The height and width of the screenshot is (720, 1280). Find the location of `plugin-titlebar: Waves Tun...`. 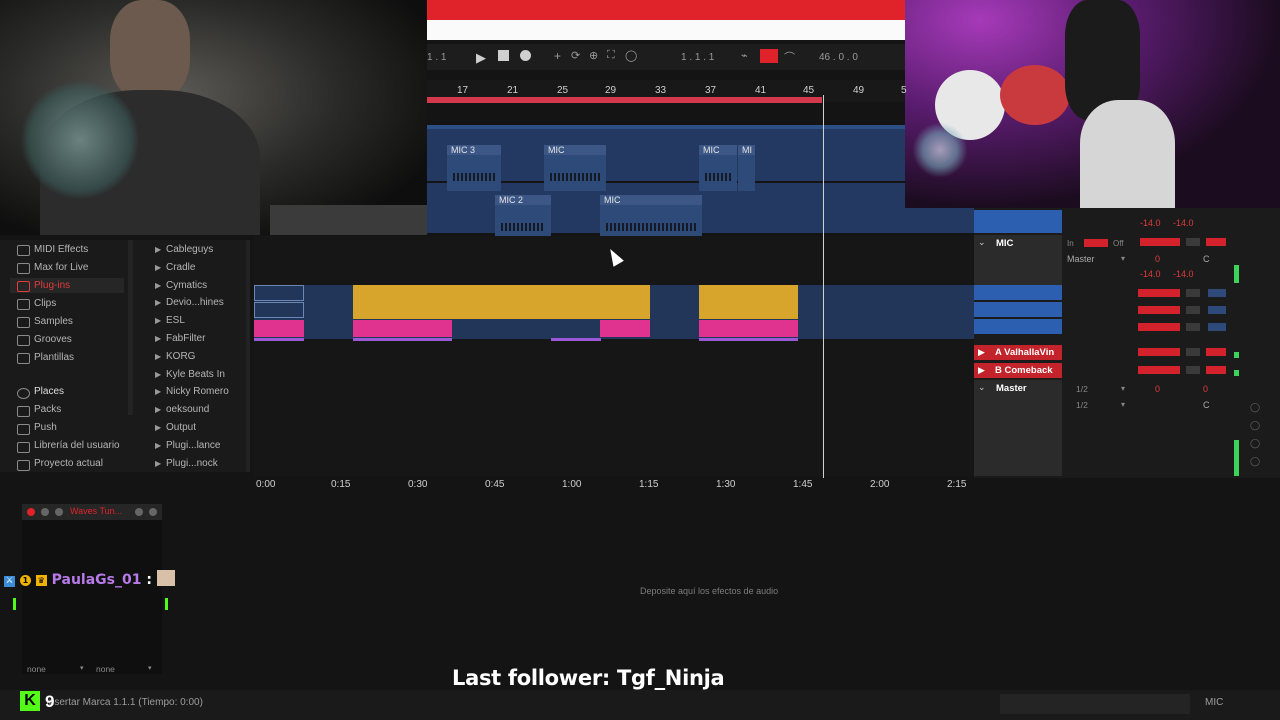

plugin-titlebar: Waves Tun... is located at coordinates (92, 512).